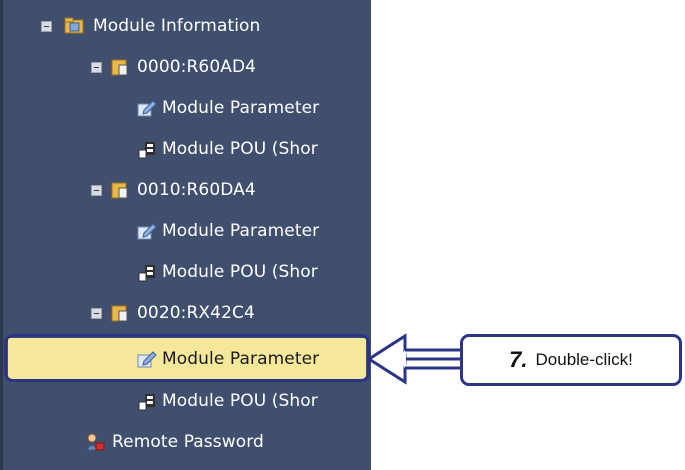  I want to click on callout-arrow, so click(416, 359).